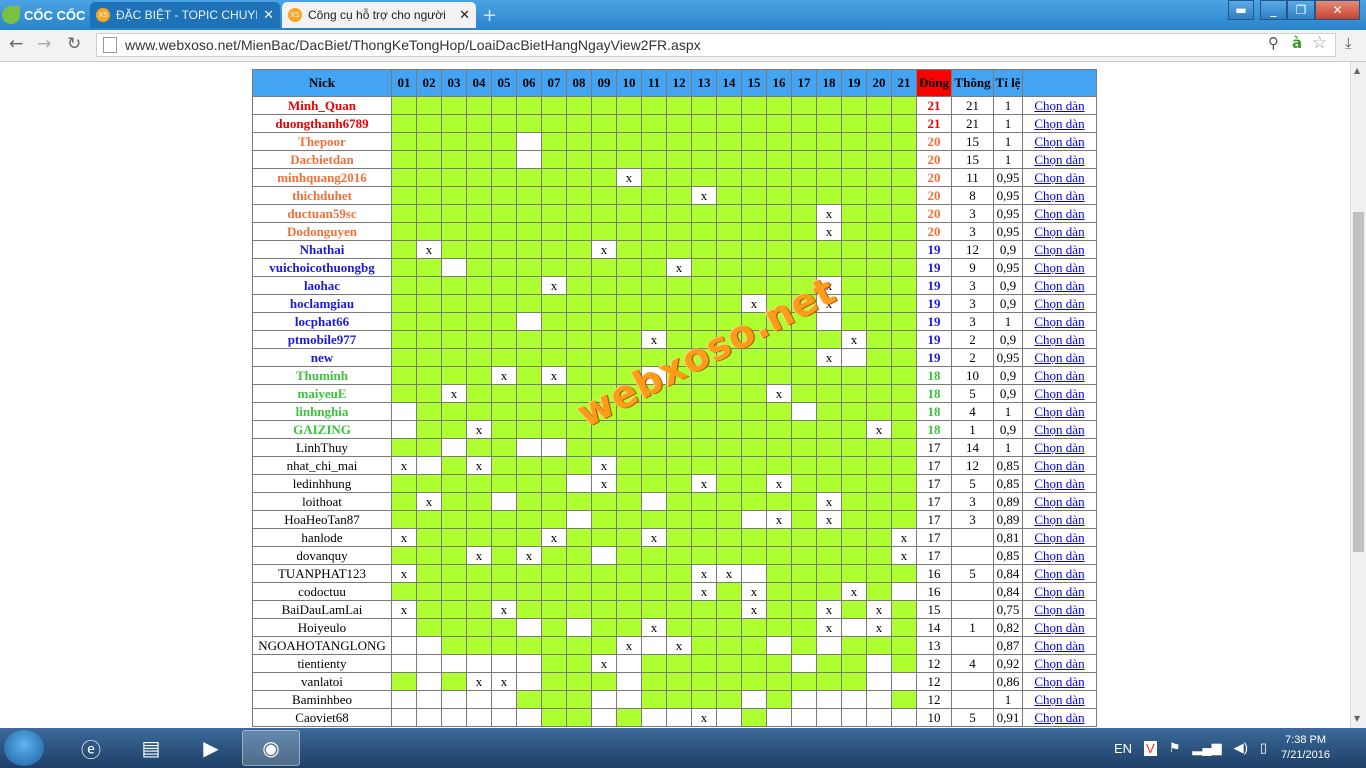 This screenshot has height=768, width=1366. What do you see at coordinates (1348, 43) in the screenshot?
I see `download-icon: ⤓` at bounding box center [1348, 43].